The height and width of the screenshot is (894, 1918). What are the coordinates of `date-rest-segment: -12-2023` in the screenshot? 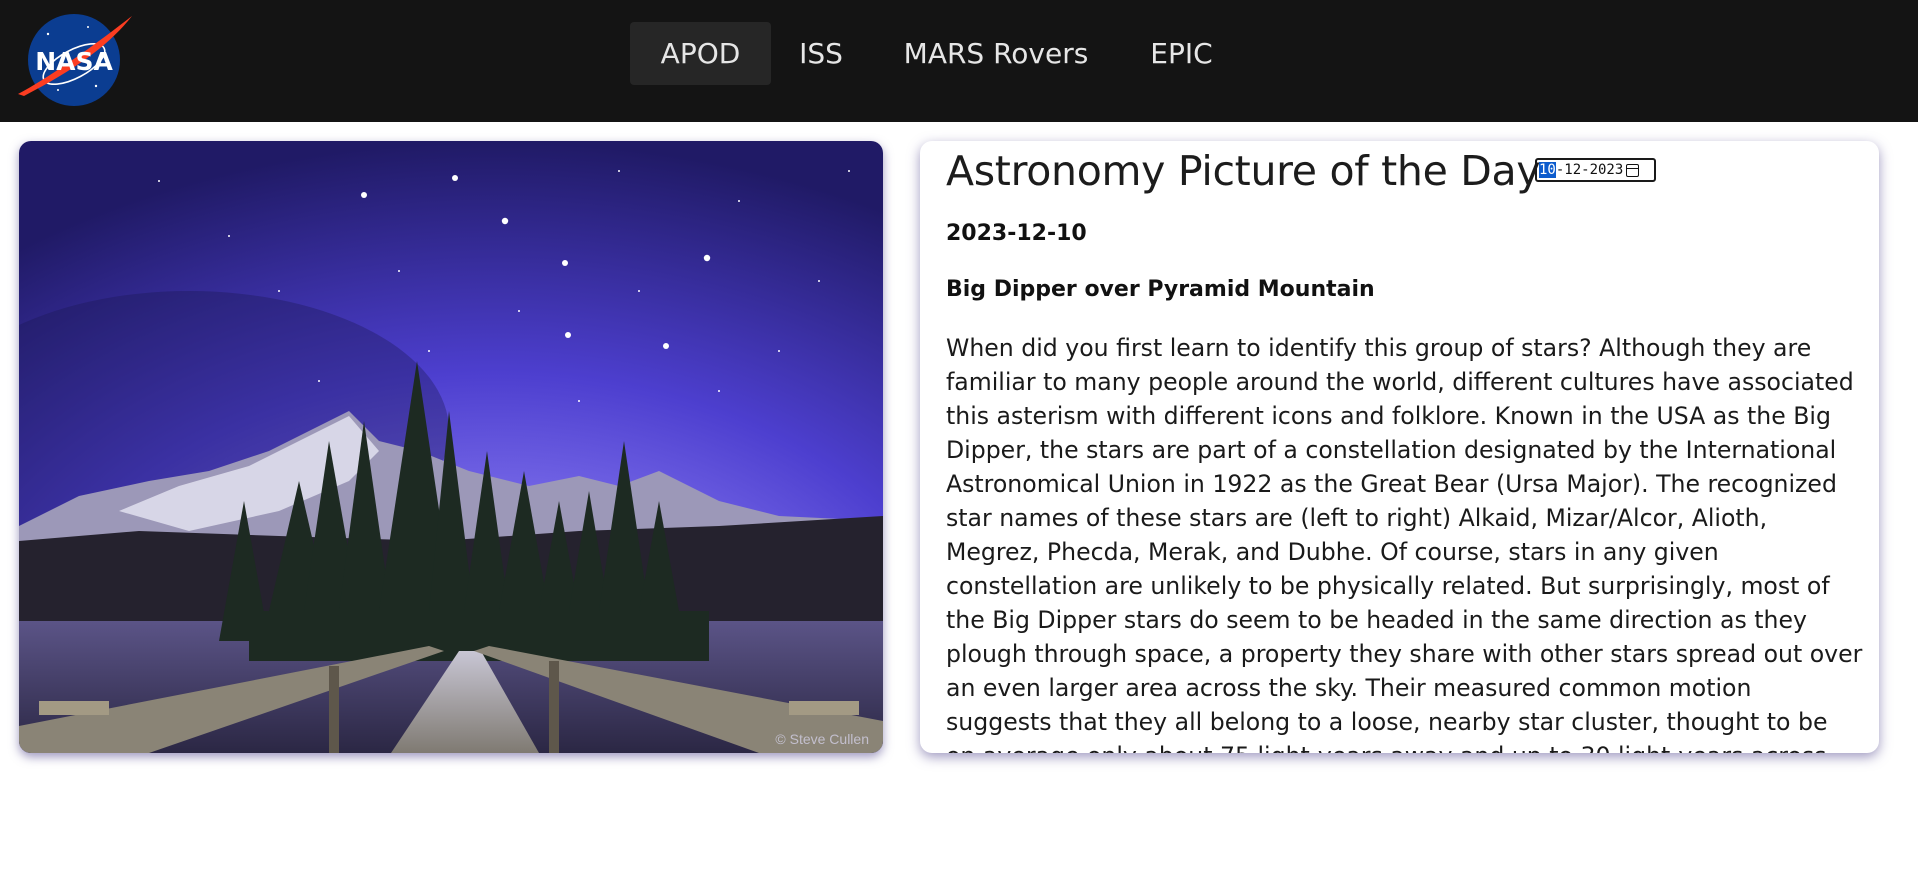 It's located at (1589, 170).